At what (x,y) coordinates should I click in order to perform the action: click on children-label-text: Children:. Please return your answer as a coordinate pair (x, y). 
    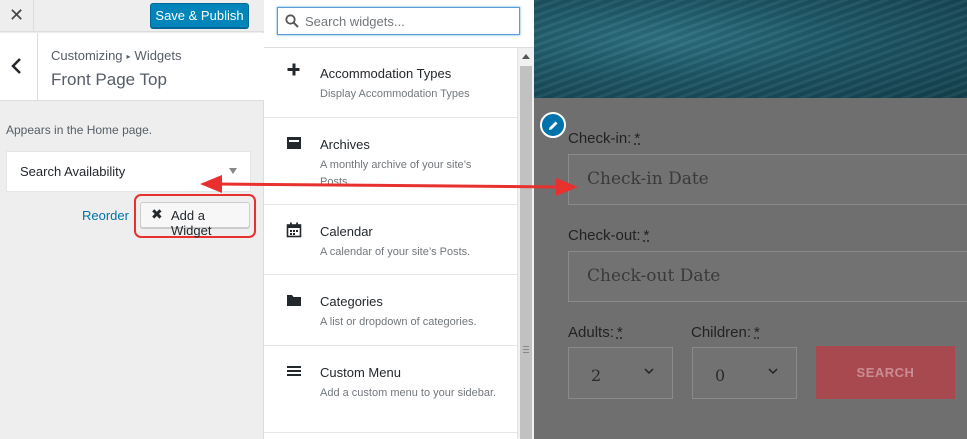
    Looking at the image, I should click on (721, 332).